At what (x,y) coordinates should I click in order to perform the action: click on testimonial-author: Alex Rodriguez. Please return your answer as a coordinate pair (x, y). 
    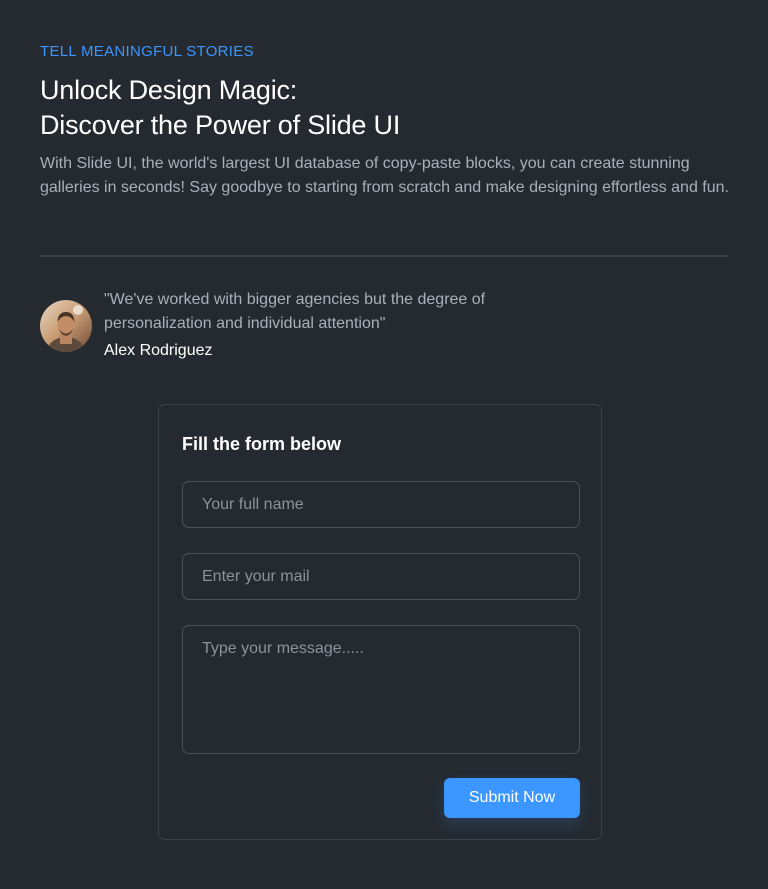
    Looking at the image, I should click on (158, 350).